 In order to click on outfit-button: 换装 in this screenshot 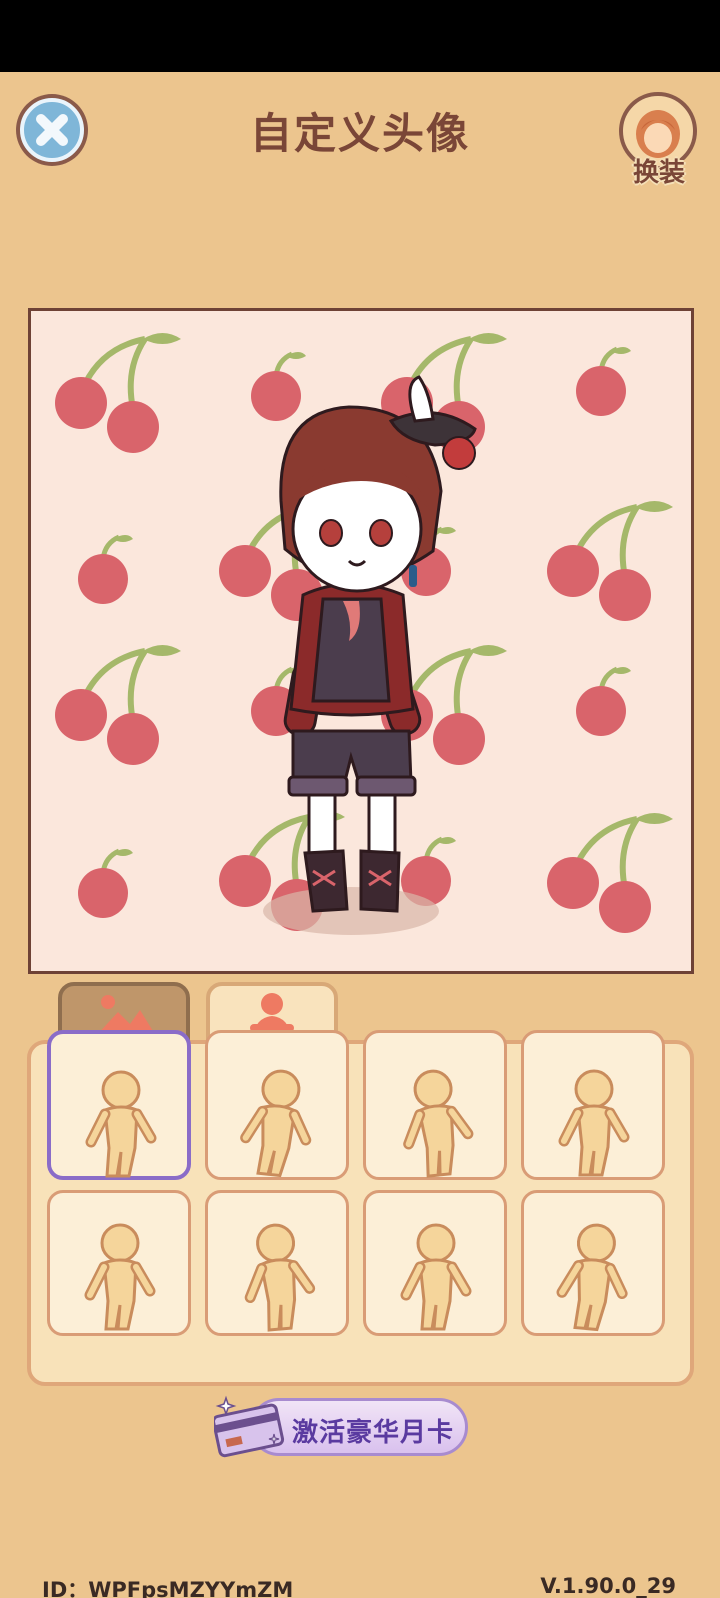, I will do `click(659, 139)`.